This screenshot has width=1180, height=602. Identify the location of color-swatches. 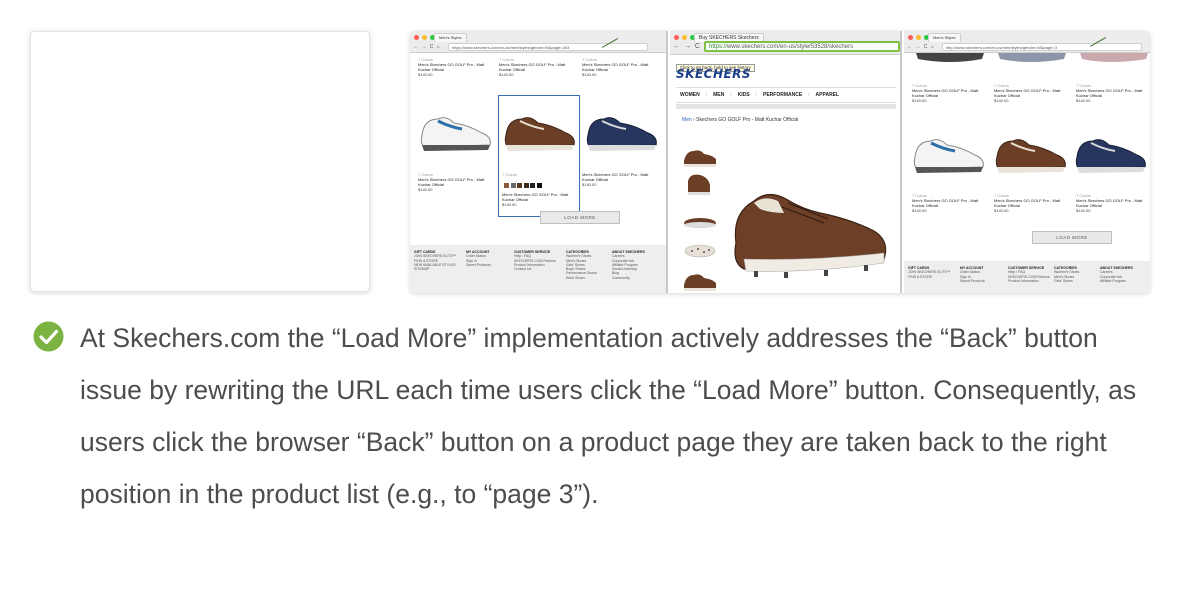
(523, 185).